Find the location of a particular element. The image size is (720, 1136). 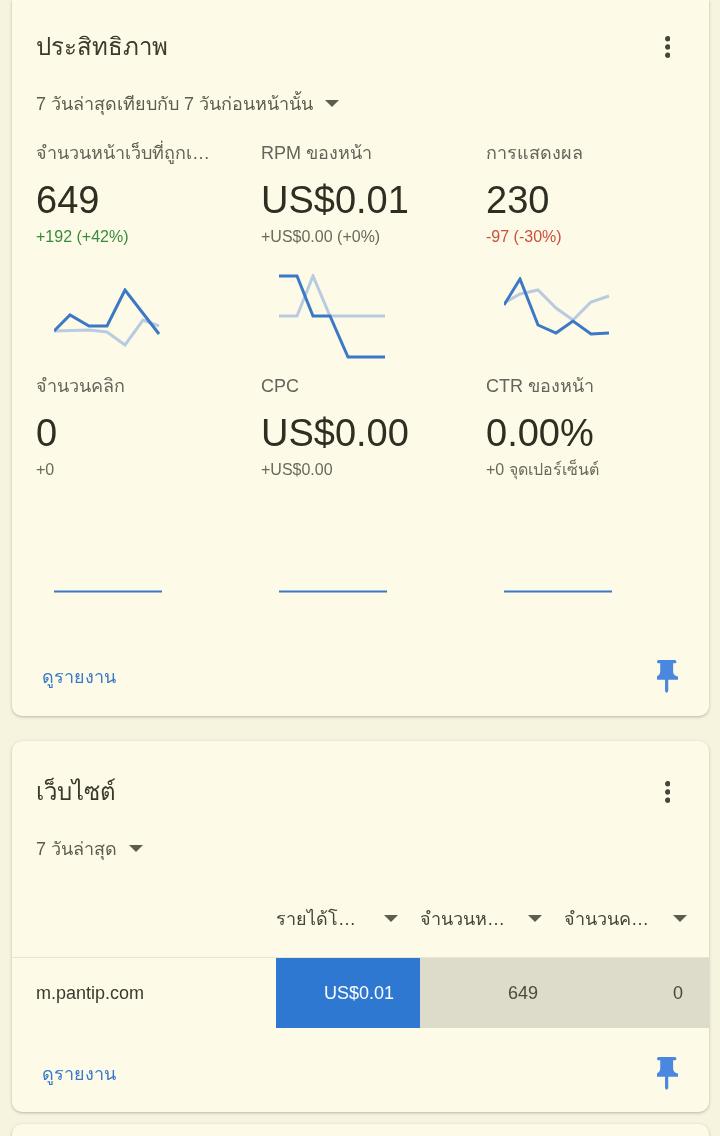

table-cell: 0 is located at coordinates (636, 993).